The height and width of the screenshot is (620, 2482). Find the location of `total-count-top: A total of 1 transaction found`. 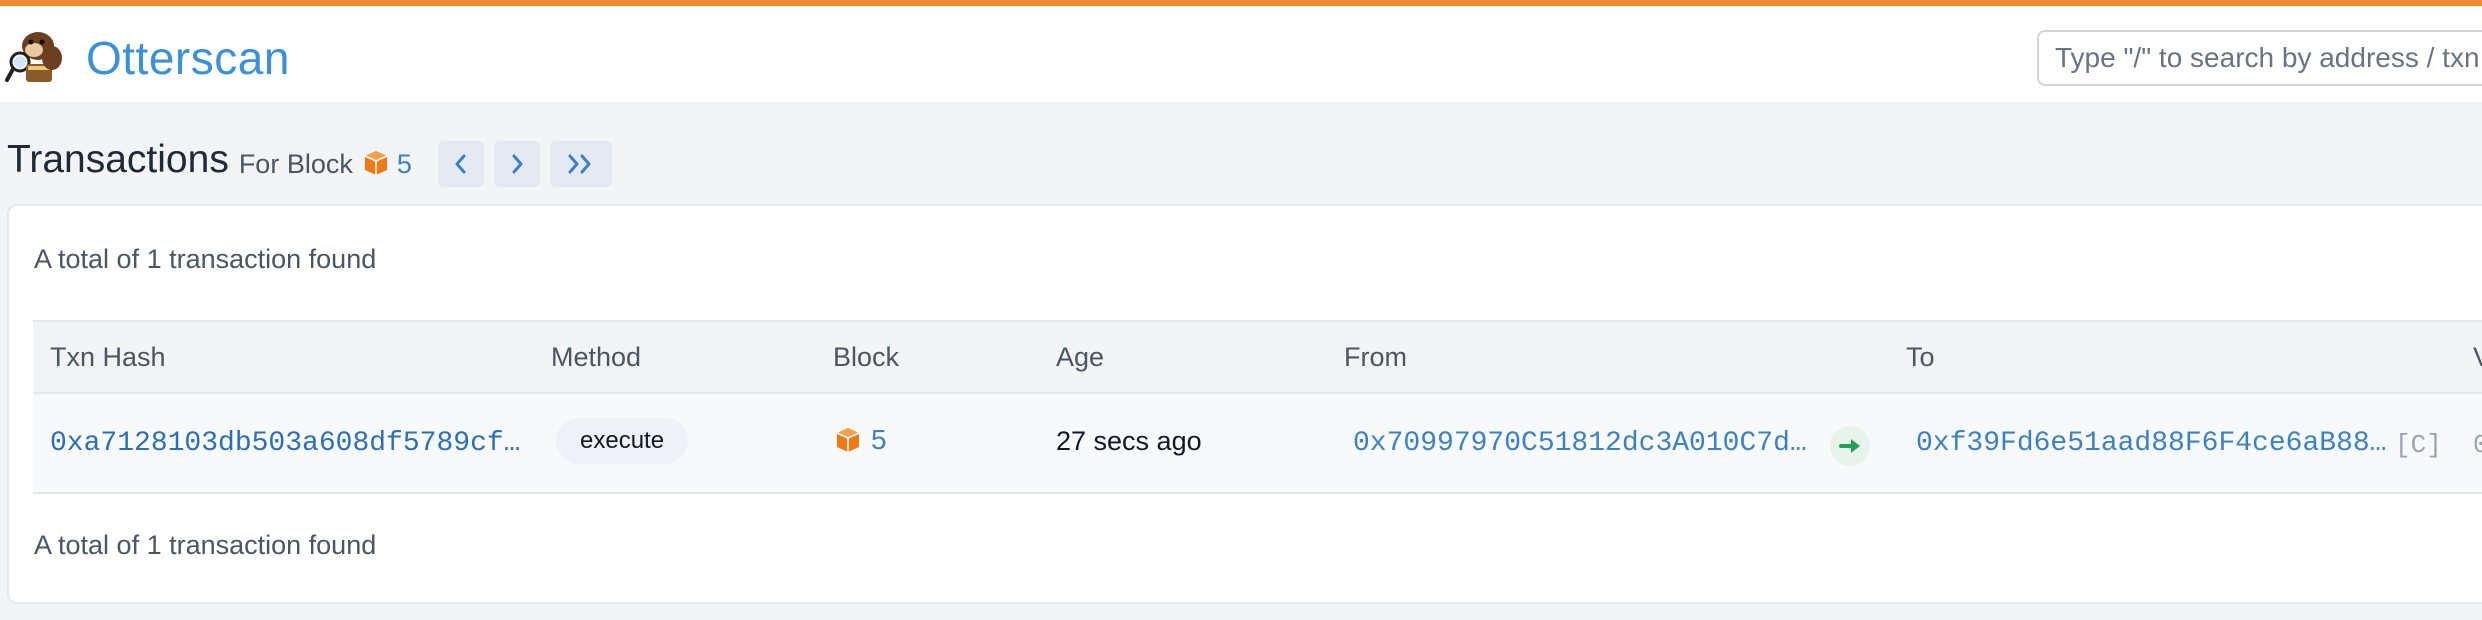

total-count-top: A total of 1 transaction found is located at coordinates (205, 259).